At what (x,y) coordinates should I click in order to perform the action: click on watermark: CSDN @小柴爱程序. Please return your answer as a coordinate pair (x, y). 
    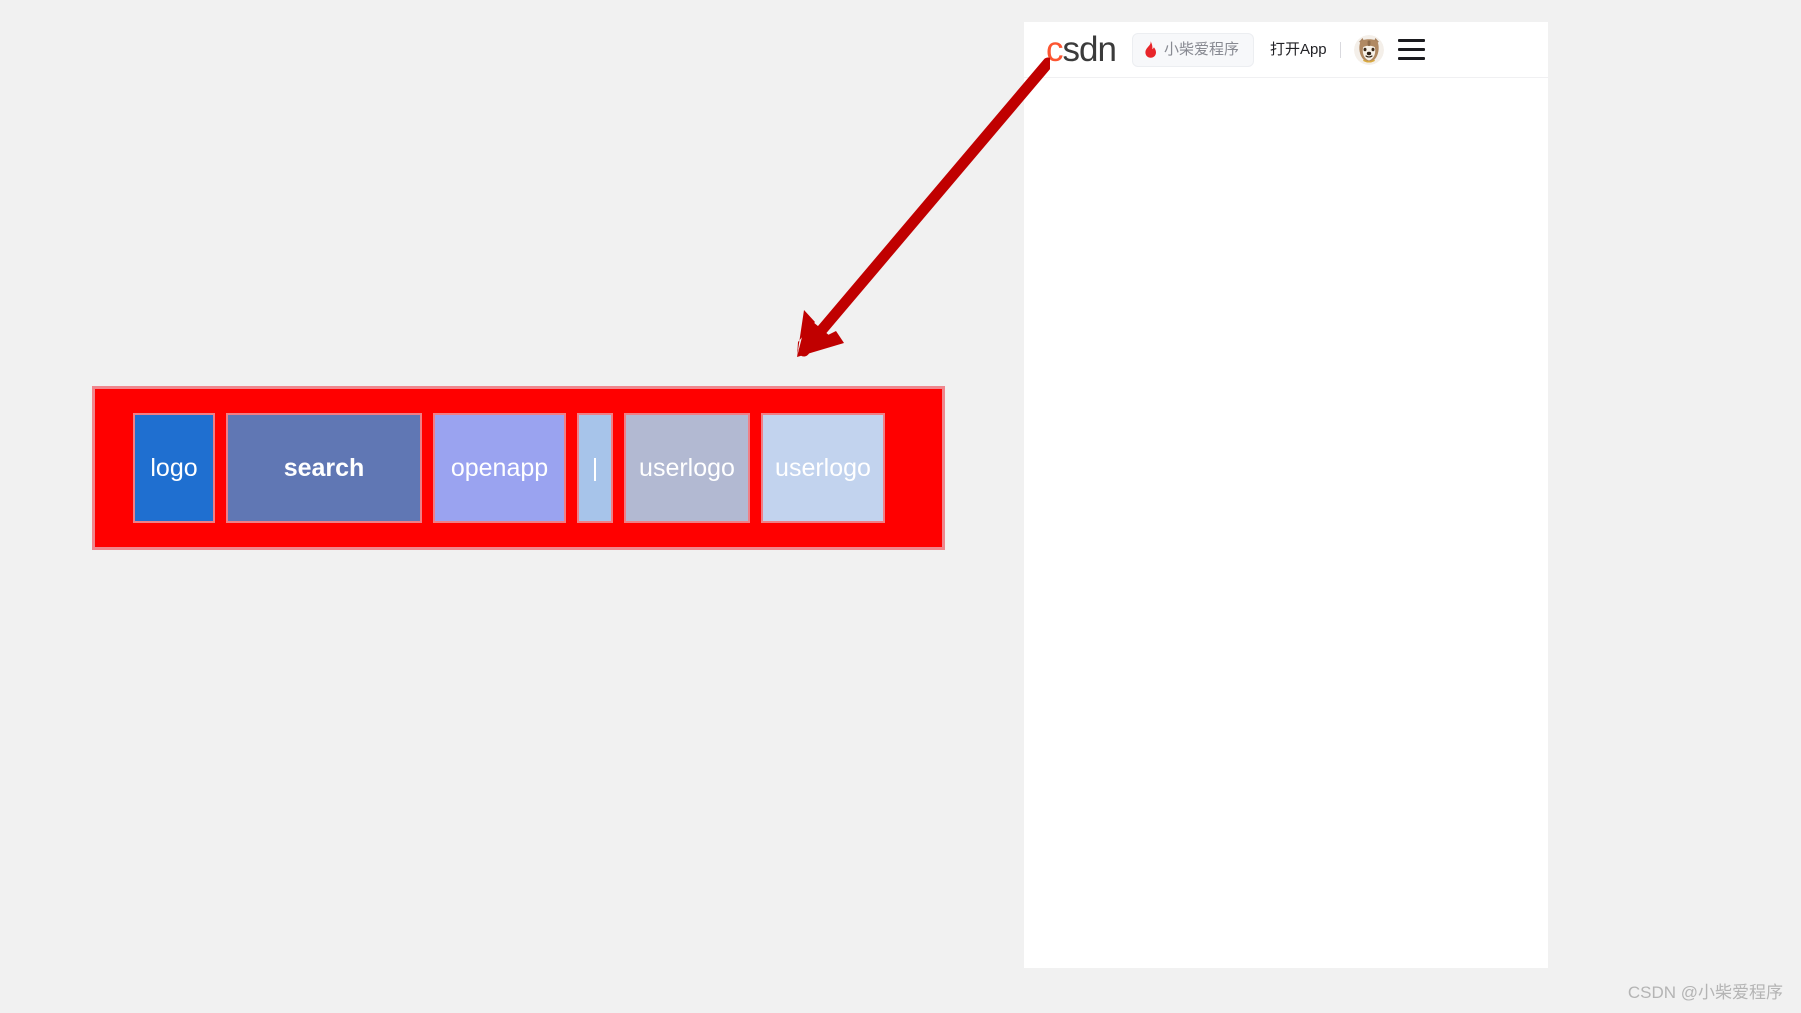
    Looking at the image, I should click on (1705, 992).